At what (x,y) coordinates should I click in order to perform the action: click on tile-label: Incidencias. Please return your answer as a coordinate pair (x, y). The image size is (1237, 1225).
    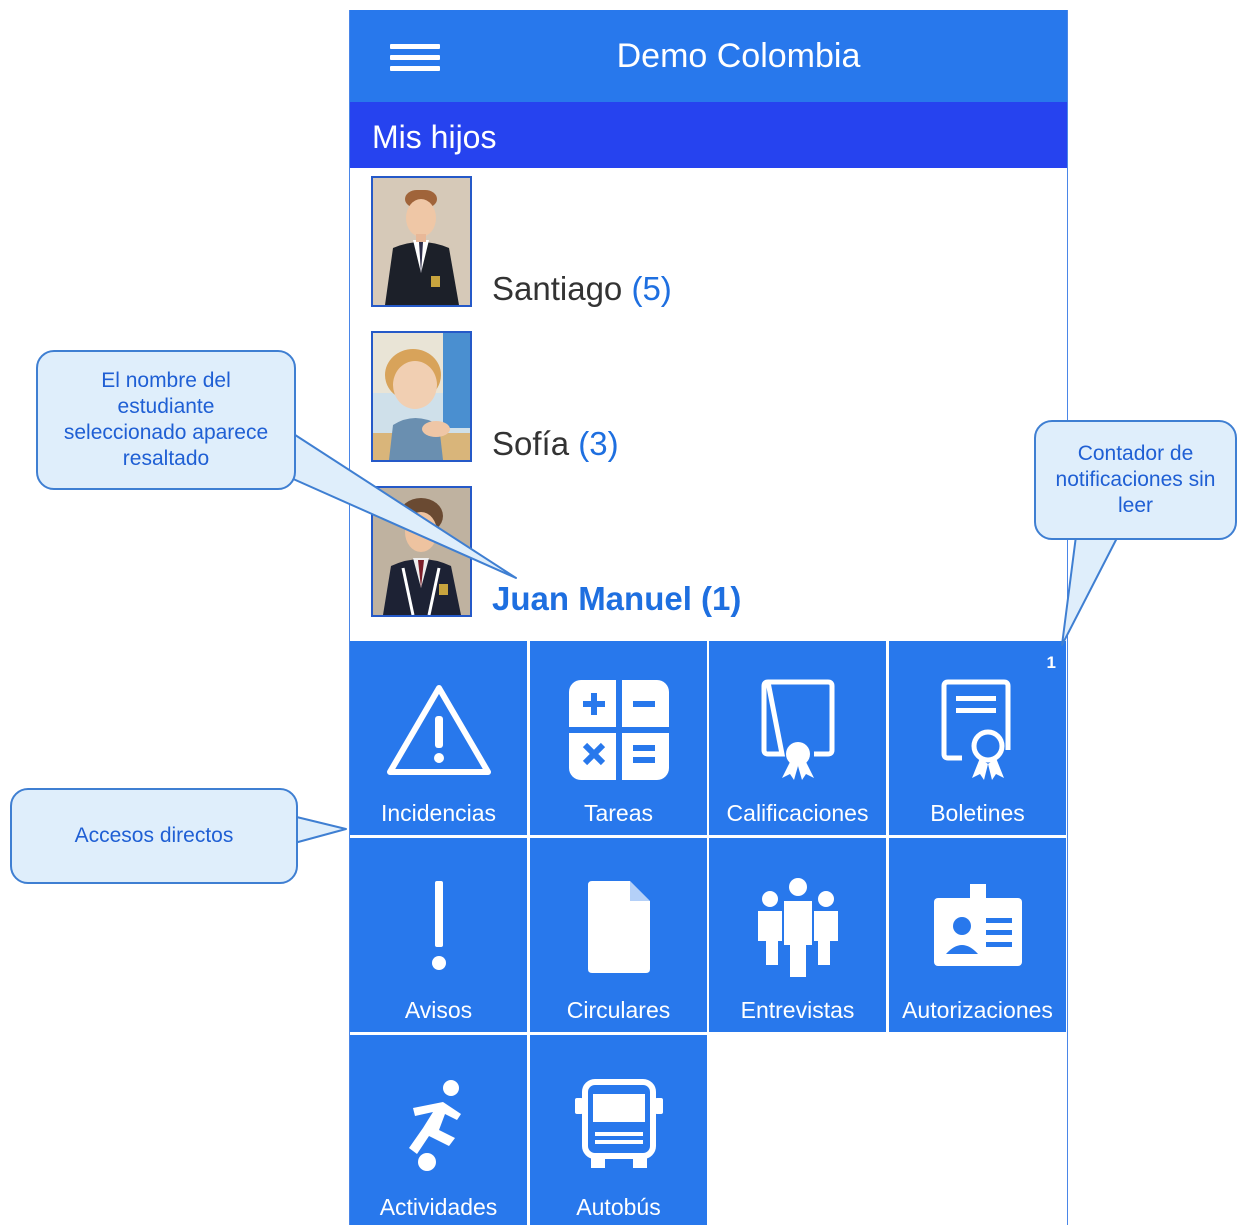
    Looking at the image, I should click on (438, 813).